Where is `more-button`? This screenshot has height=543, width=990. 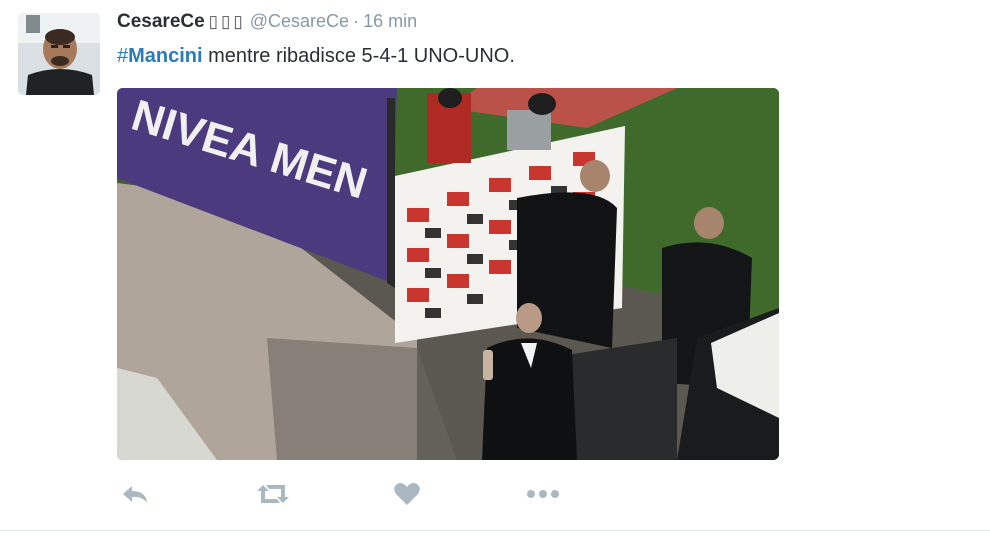 more-button is located at coordinates (543, 494).